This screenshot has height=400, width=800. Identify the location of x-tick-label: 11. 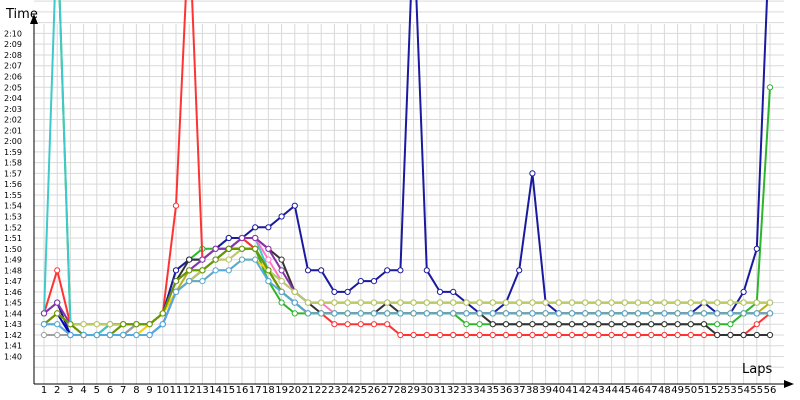
(176, 390).